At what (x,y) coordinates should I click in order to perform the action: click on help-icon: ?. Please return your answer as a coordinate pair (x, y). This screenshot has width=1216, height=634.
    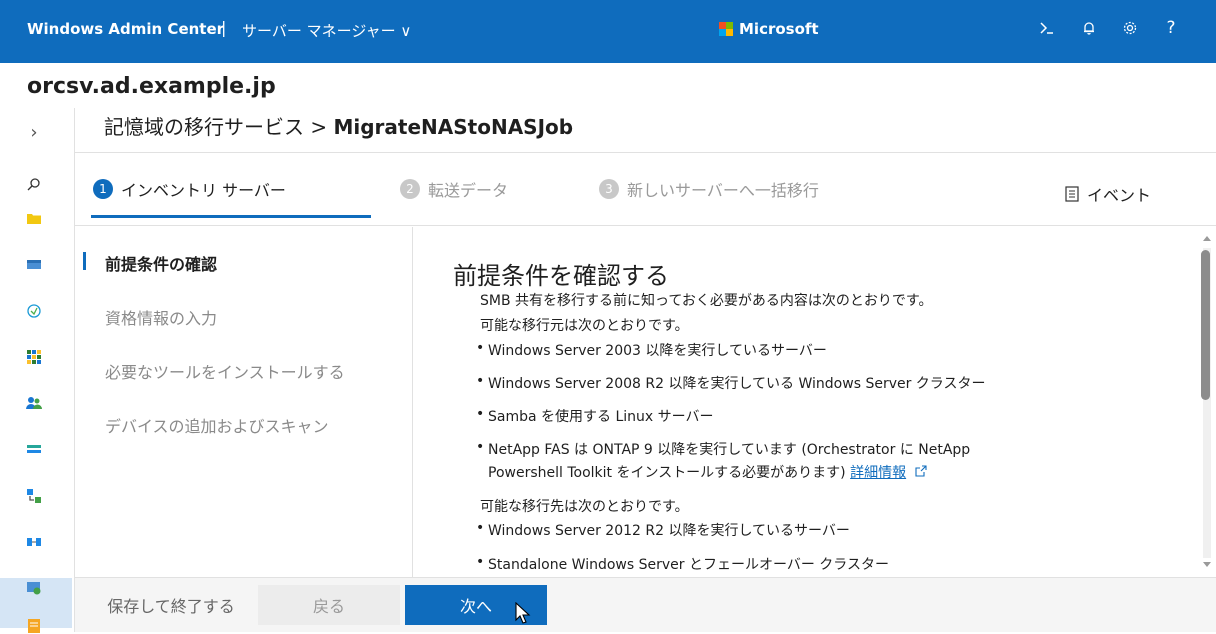
    Looking at the image, I should click on (1171, 28).